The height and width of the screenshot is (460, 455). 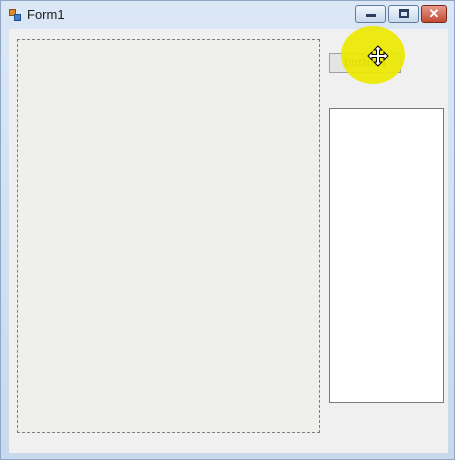 I want to click on close-icon: ✕, so click(x=434, y=13).